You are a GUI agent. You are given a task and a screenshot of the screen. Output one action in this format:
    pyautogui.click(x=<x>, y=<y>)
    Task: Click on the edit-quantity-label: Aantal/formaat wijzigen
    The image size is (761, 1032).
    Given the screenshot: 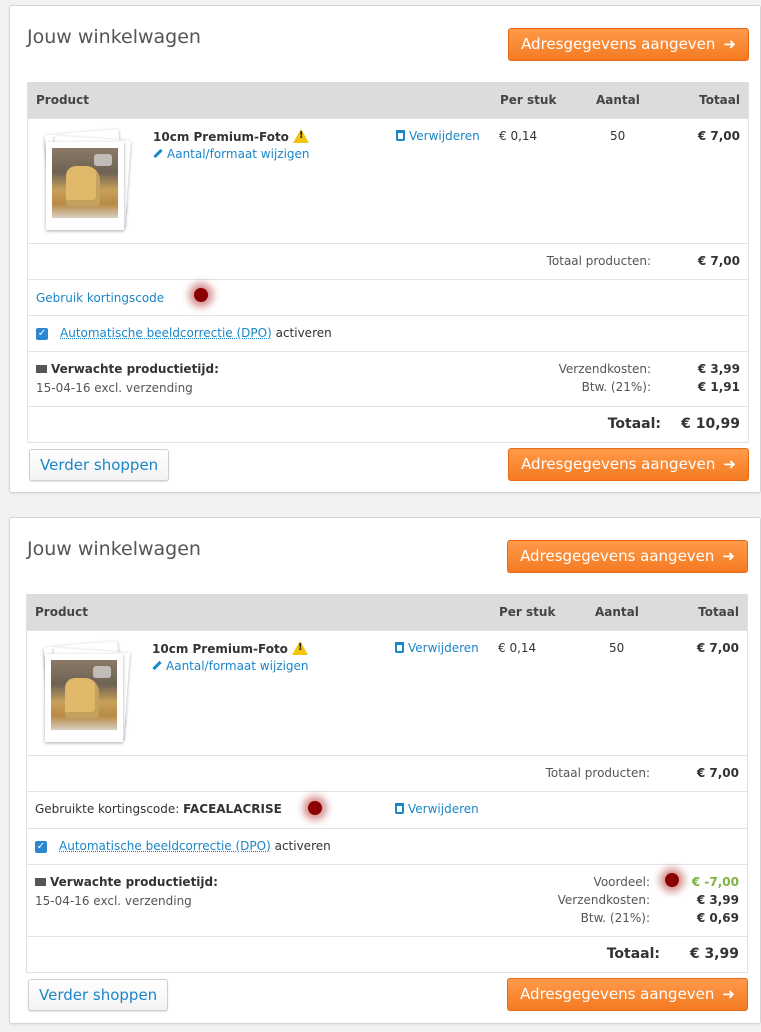 What is the action you would take?
    pyautogui.click(x=238, y=154)
    